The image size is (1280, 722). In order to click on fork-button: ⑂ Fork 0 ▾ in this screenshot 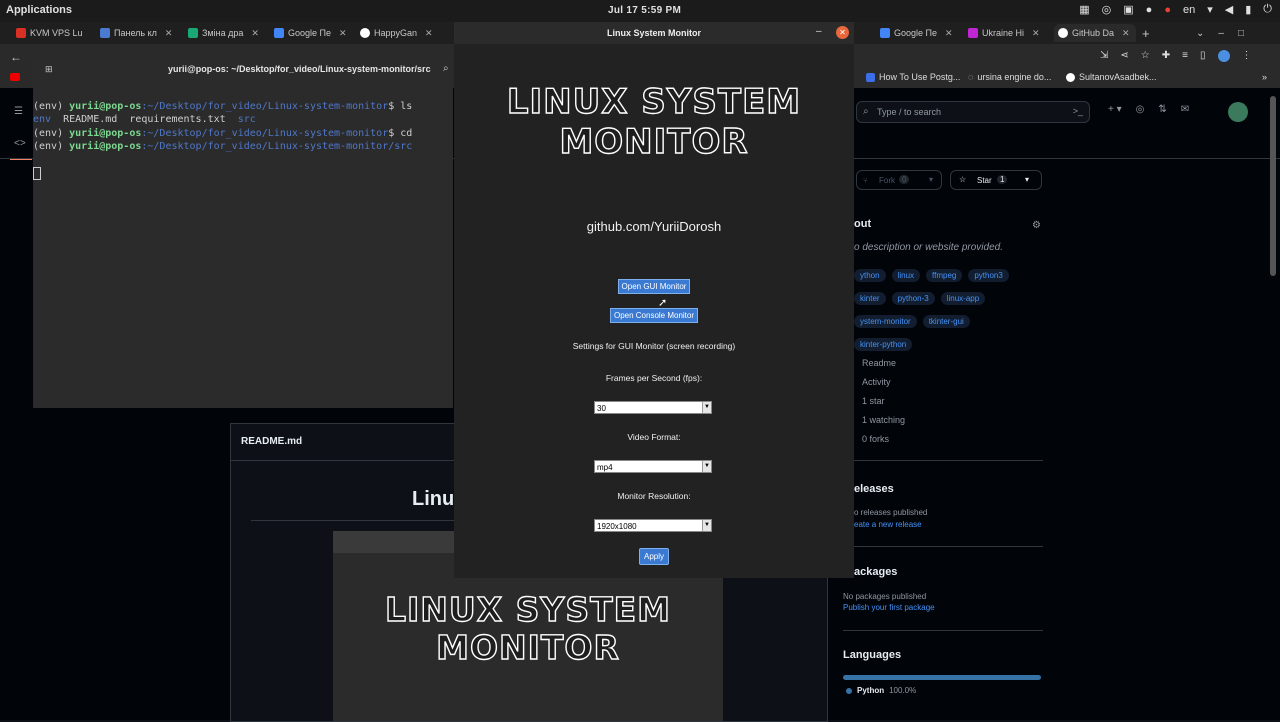, I will do `click(899, 180)`.